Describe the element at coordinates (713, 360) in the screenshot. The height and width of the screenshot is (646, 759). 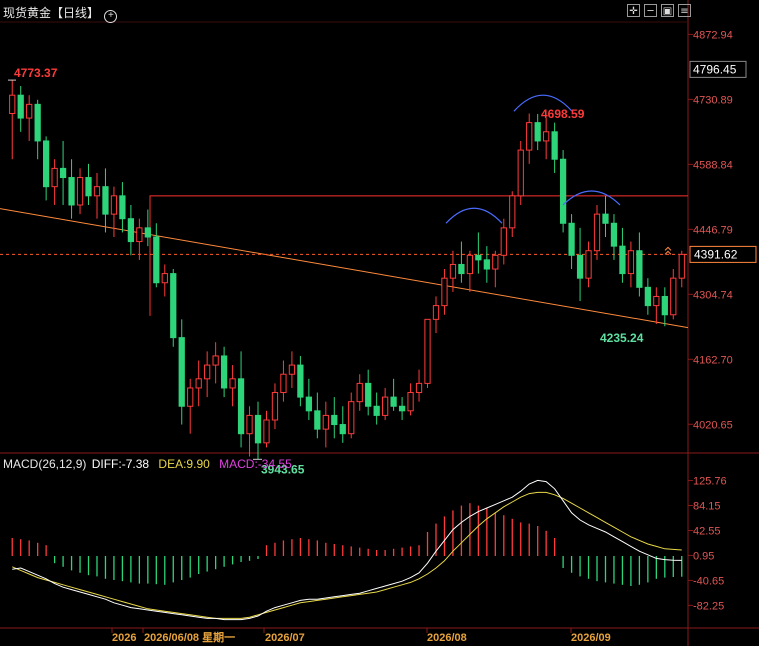
I see `price-tick-label: 4162.70` at that location.